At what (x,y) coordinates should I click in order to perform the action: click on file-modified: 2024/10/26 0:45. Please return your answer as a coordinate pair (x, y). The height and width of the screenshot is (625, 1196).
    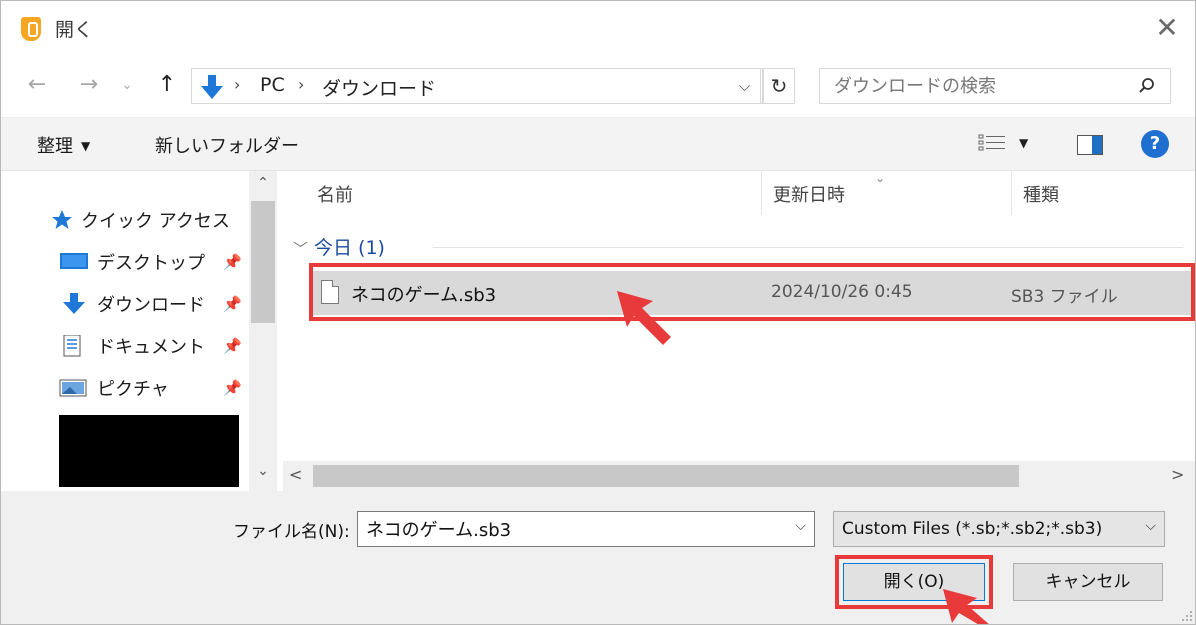
    Looking at the image, I should click on (842, 292).